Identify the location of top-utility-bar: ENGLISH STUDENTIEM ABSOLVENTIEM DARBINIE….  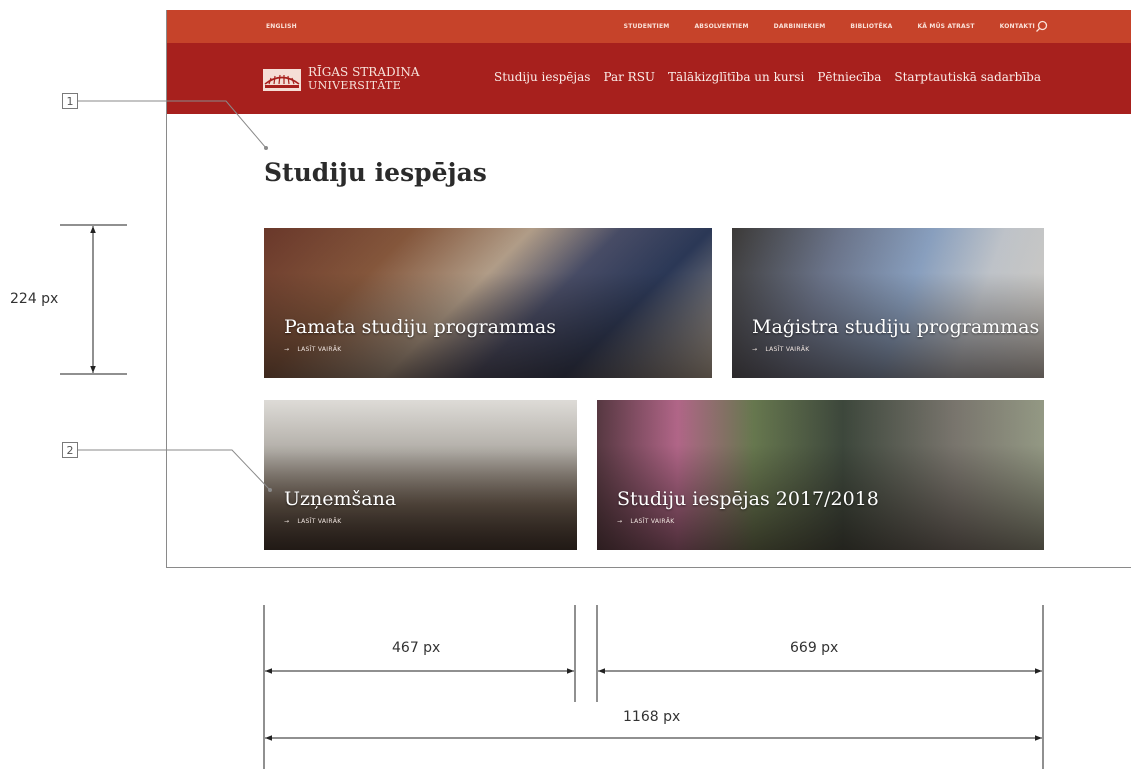
(649, 26).